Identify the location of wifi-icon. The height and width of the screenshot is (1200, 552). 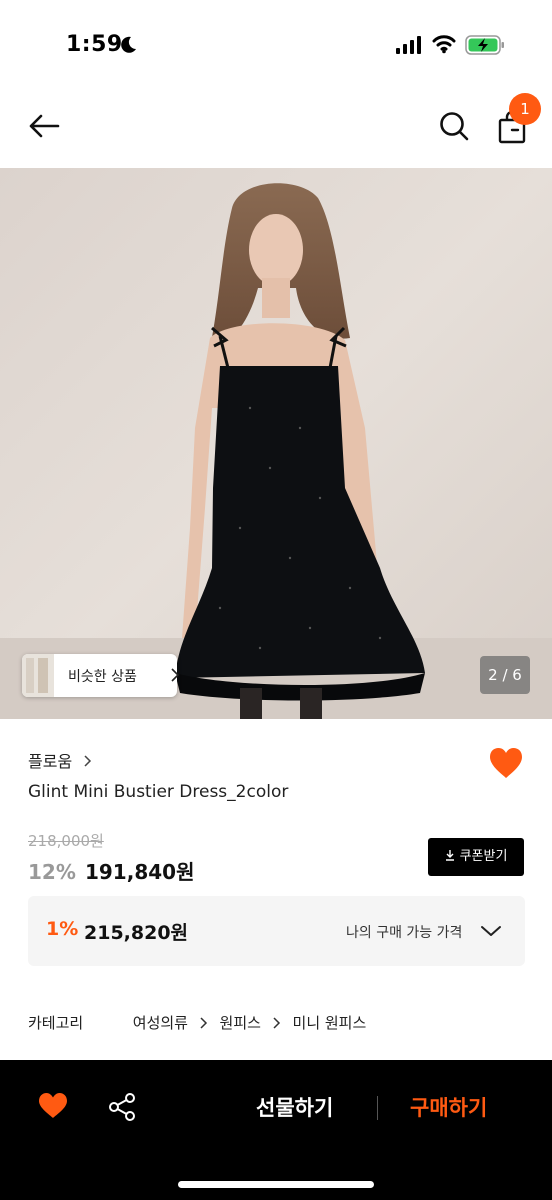
(444, 44).